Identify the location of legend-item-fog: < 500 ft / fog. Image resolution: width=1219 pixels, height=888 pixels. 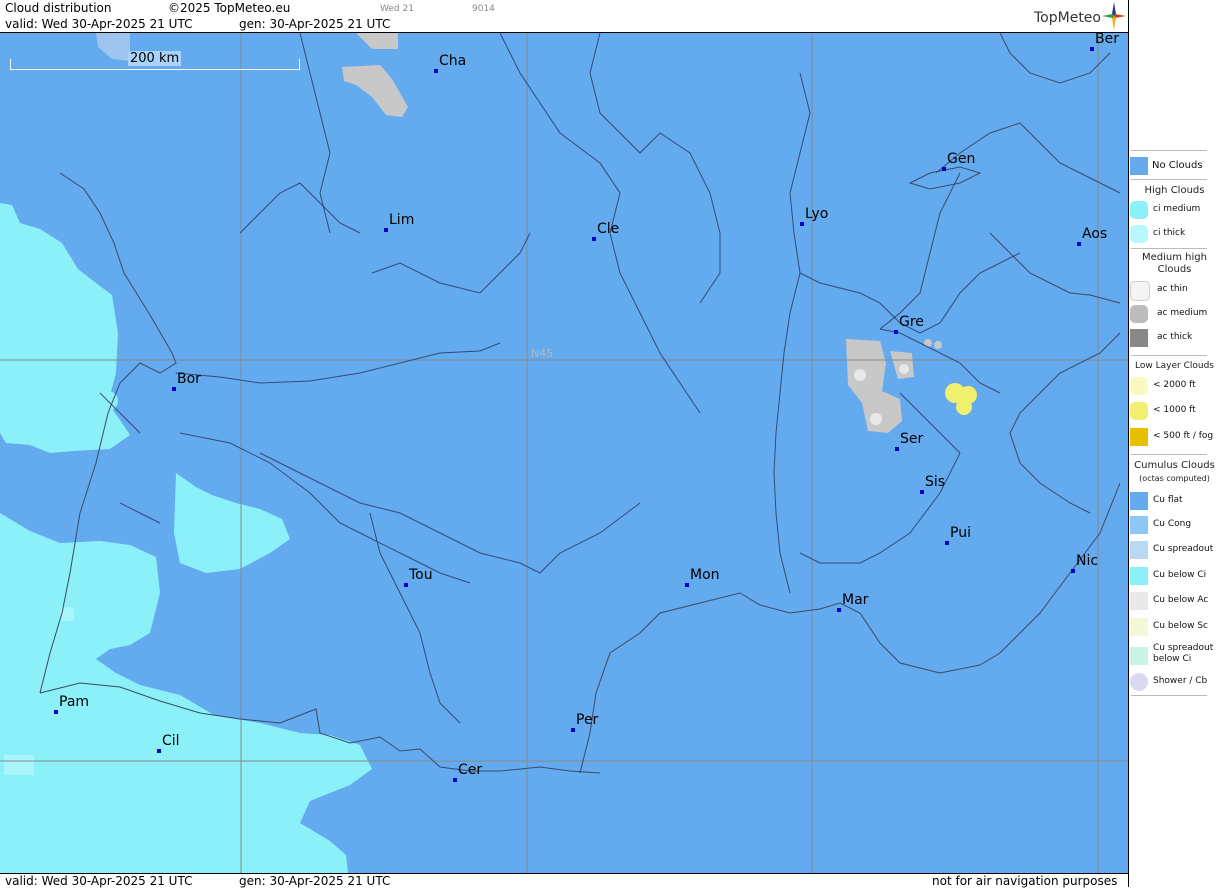
(1174, 437).